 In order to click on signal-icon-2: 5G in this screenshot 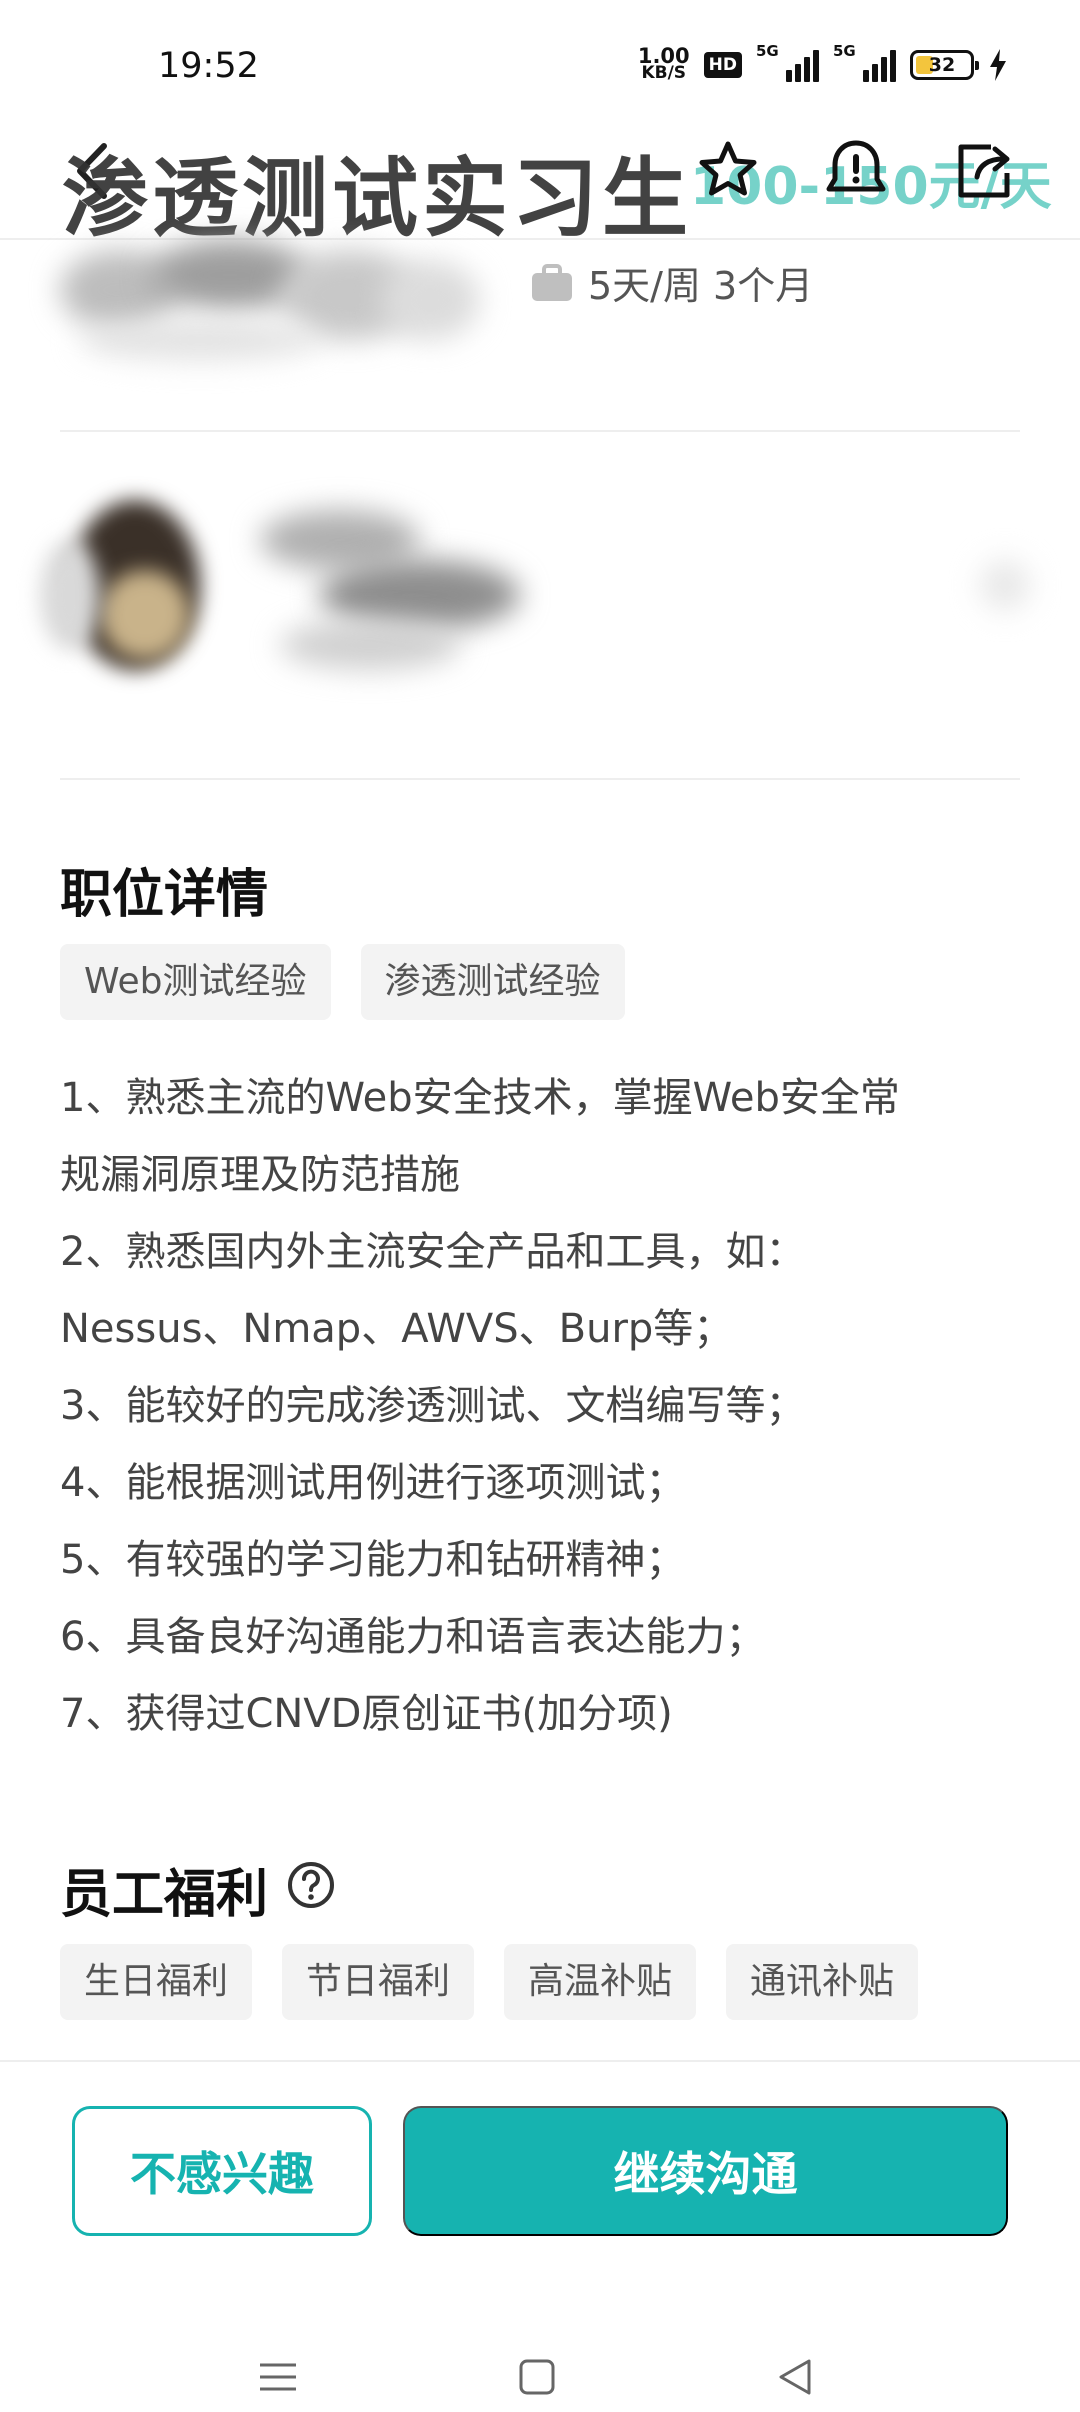, I will do `click(864, 62)`.